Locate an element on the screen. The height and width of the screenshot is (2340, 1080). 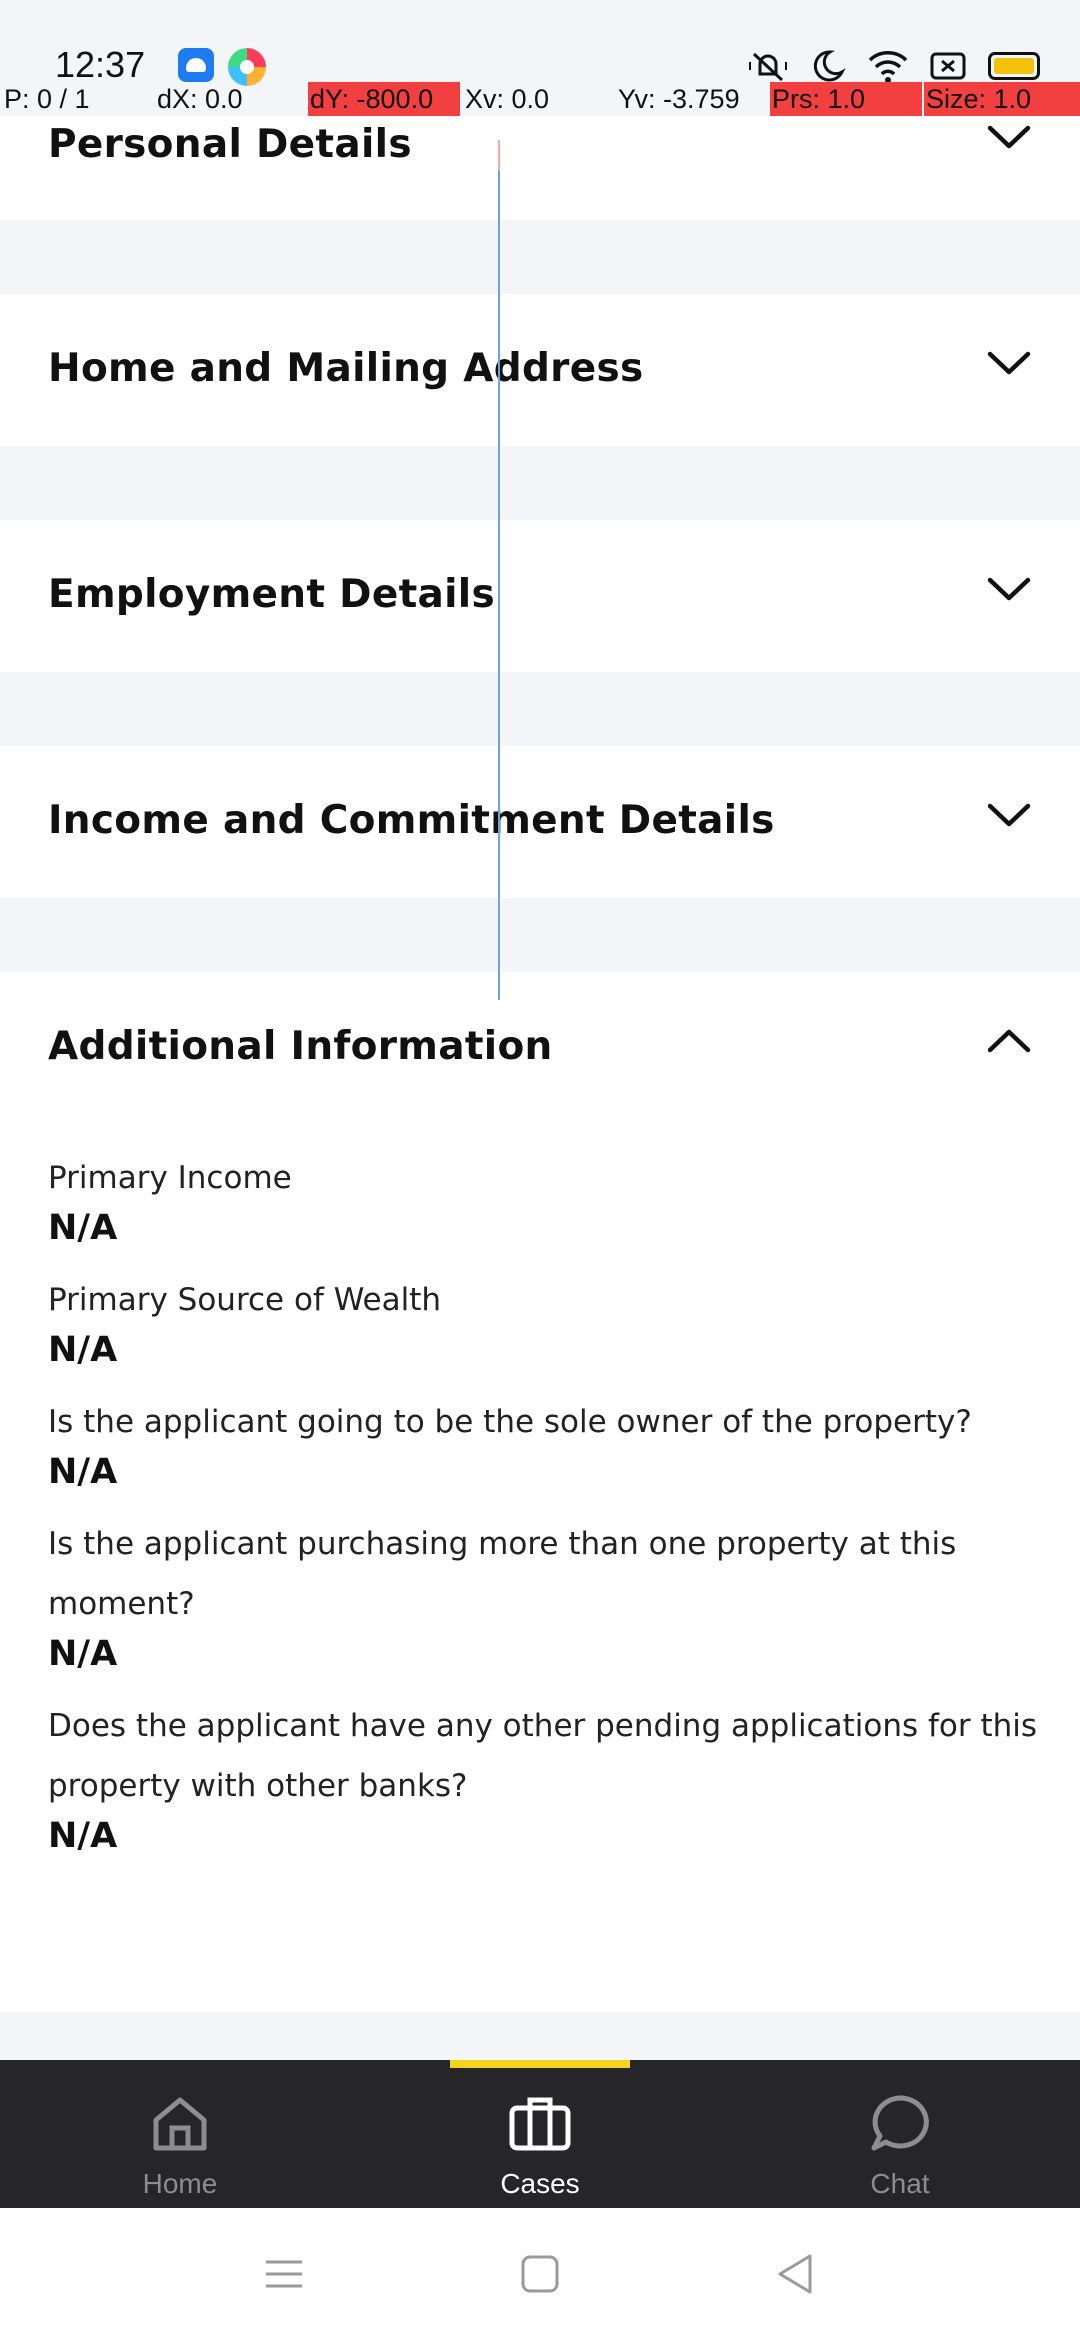
system-nav-bar is located at coordinates (540, 2274).